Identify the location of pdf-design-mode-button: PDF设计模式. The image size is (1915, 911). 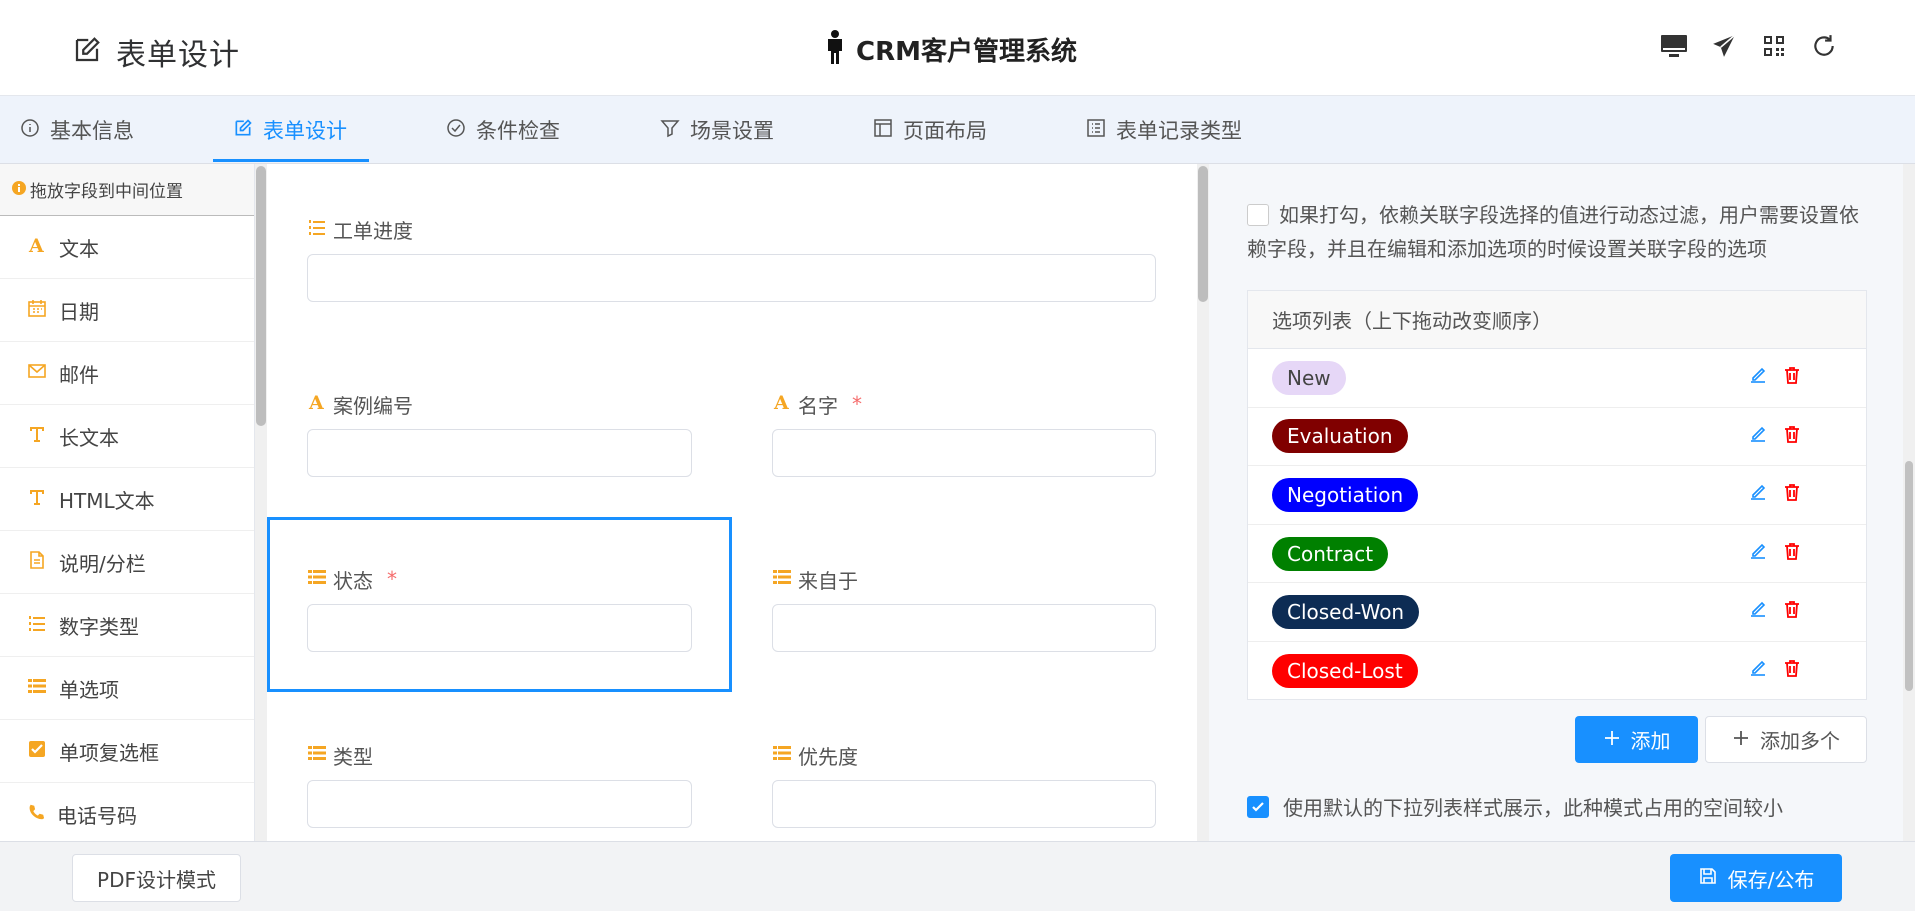
(156, 878).